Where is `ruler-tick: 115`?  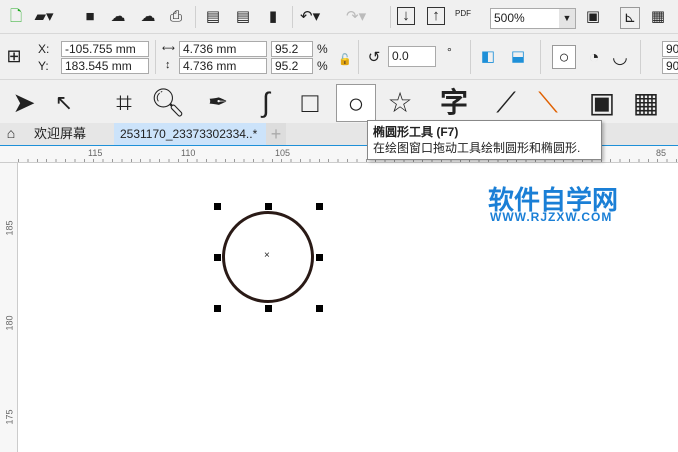
ruler-tick: 115 is located at coordinates (95, 153).